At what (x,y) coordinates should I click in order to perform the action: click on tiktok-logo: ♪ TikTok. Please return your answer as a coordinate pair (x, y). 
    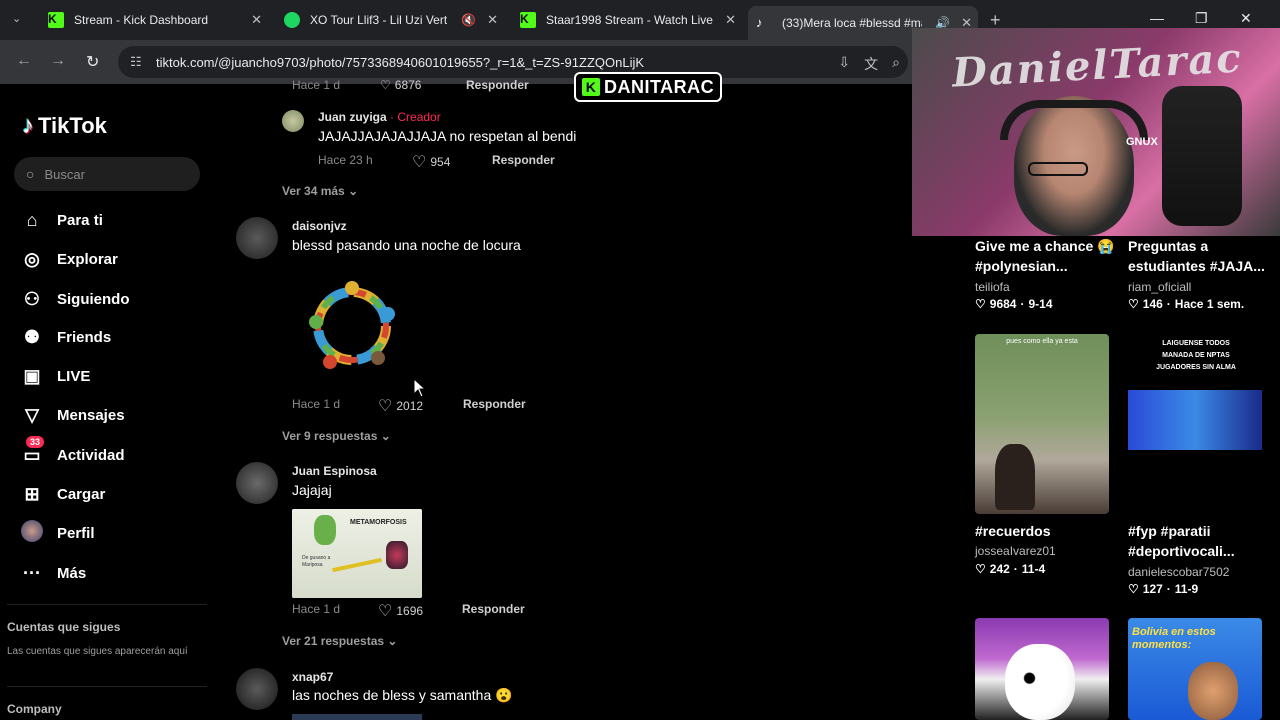
    Looking at the image, I should click on (64, 126).